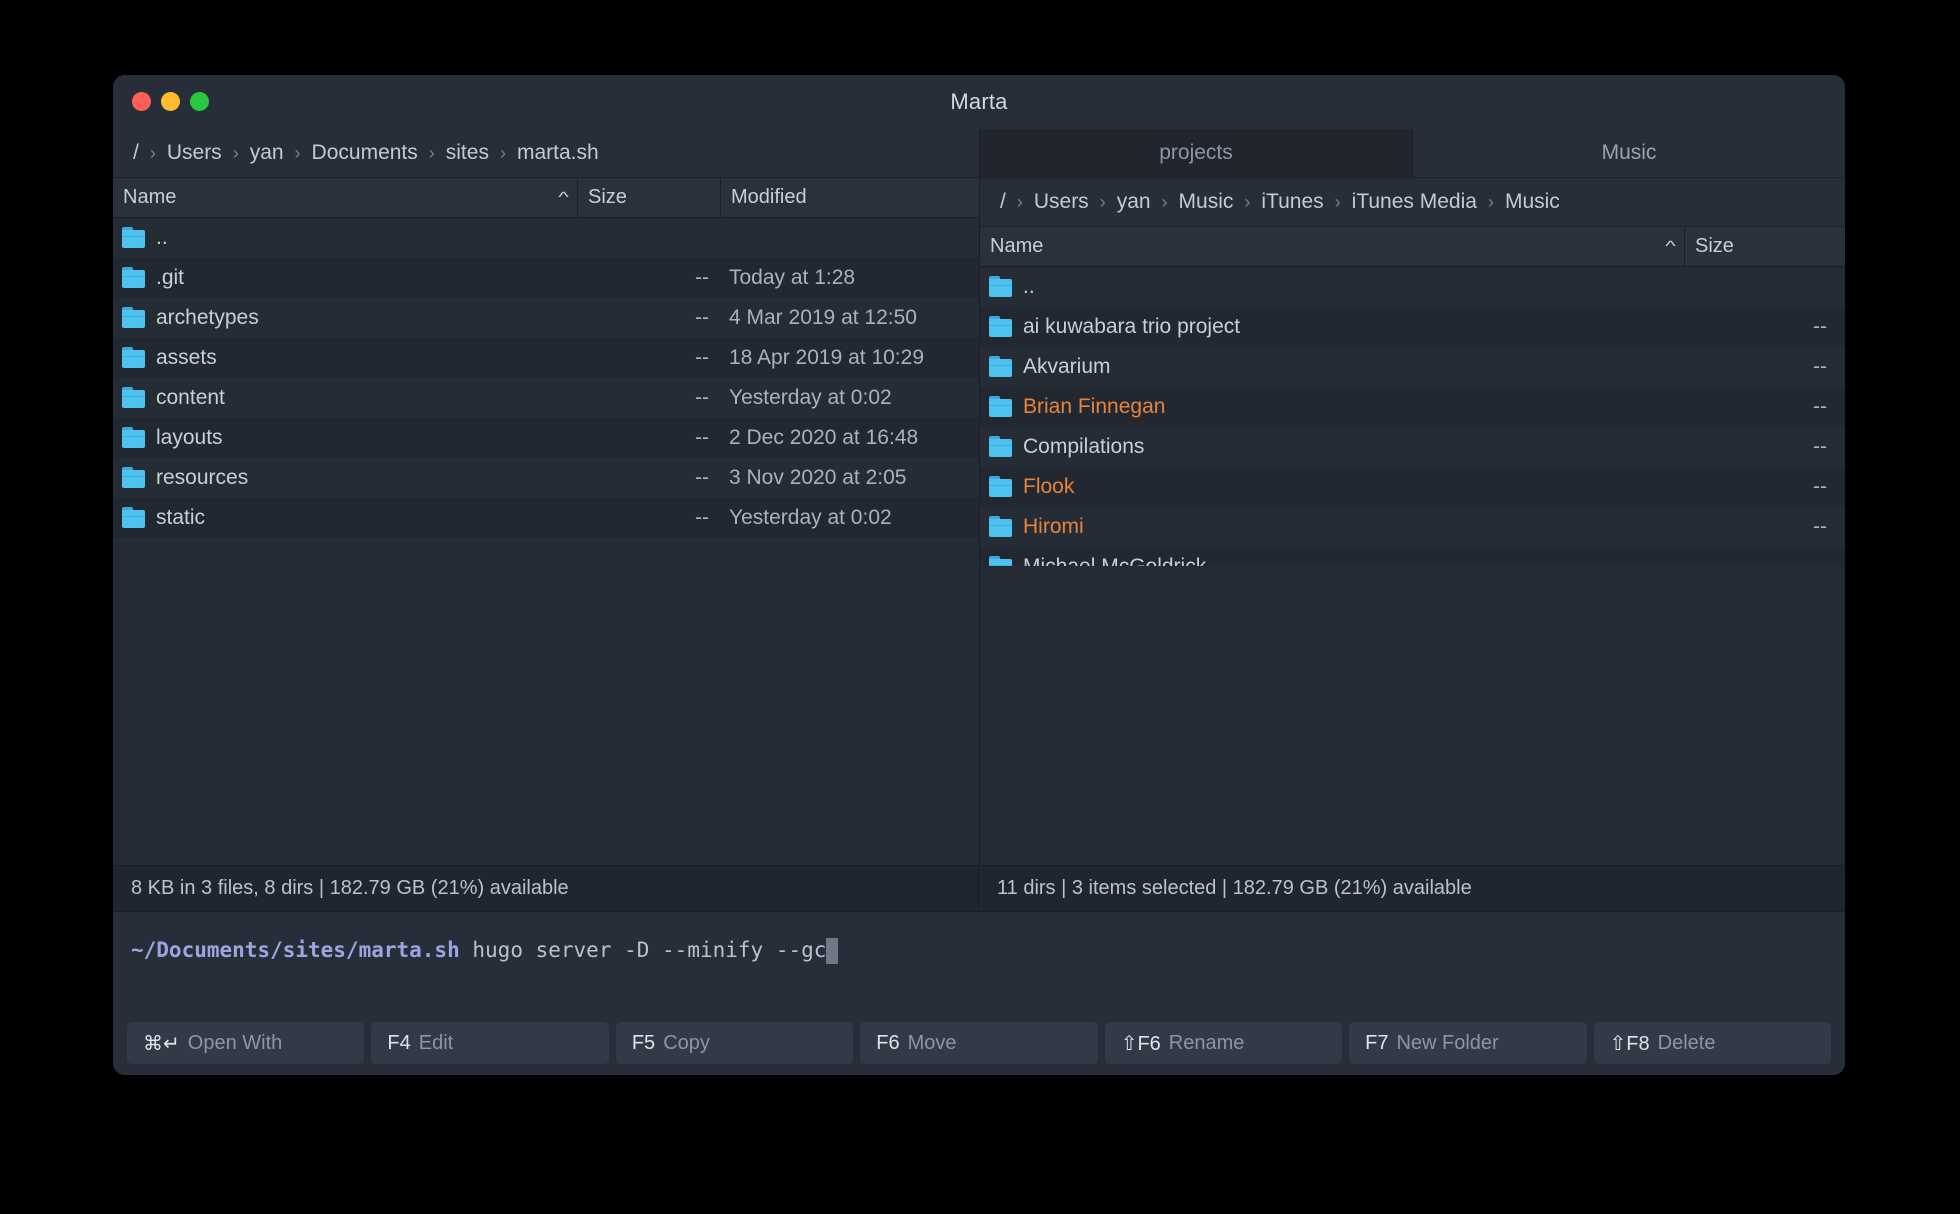 This screenshot has width=1960, height=1214. What do you see at coordinates (810, 397) in the screenshot?
I see `file-modified-cell: Yesterday at 0:02` at bounding box center [810, 397].